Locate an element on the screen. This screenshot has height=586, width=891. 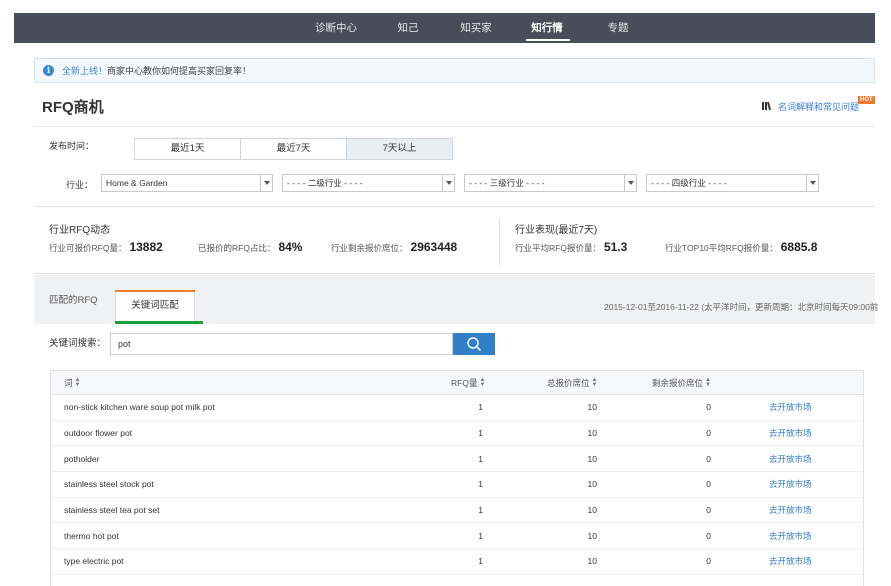
help-link: 名词解释和常见问题 is located at coordinates (810, 106).